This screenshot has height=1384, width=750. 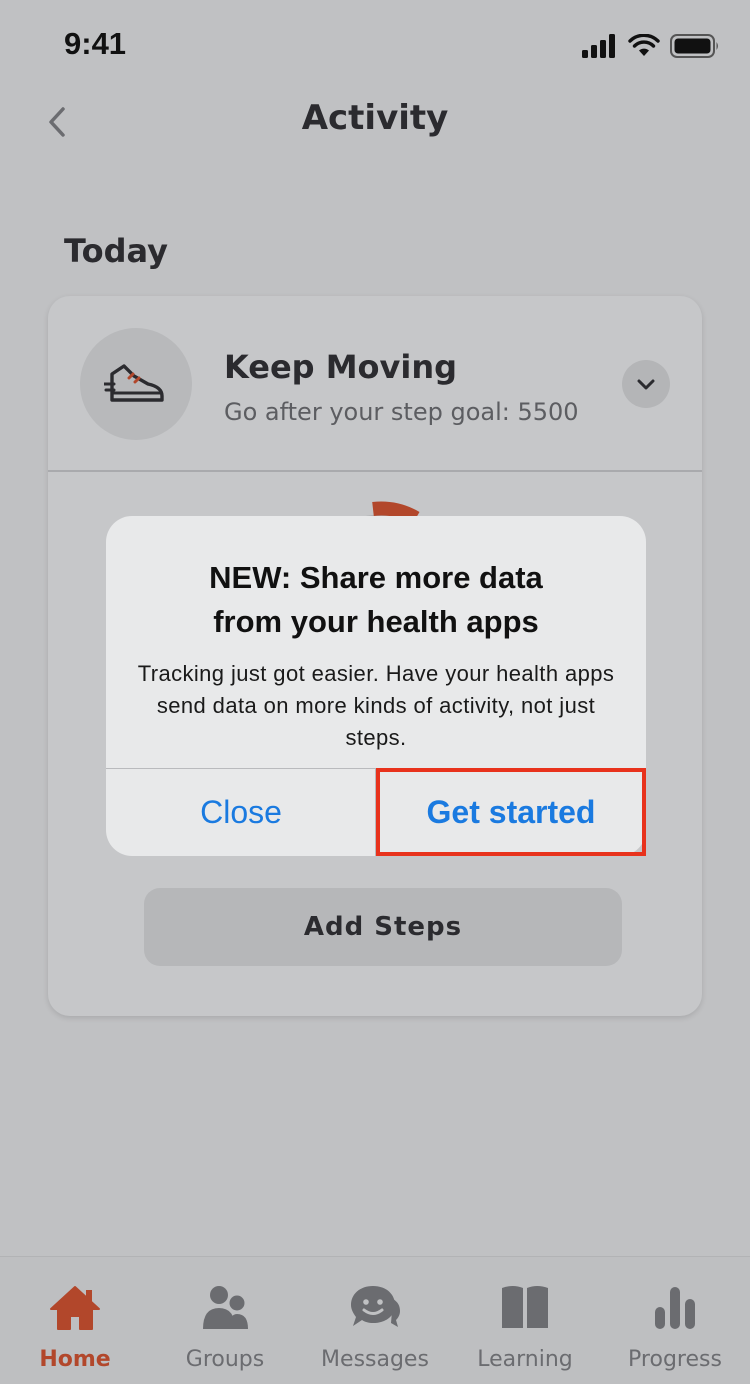 What do you see at coordinates (694, 46) in the screenshot?
I see `battery-icon` at bounding box center [694, 46].